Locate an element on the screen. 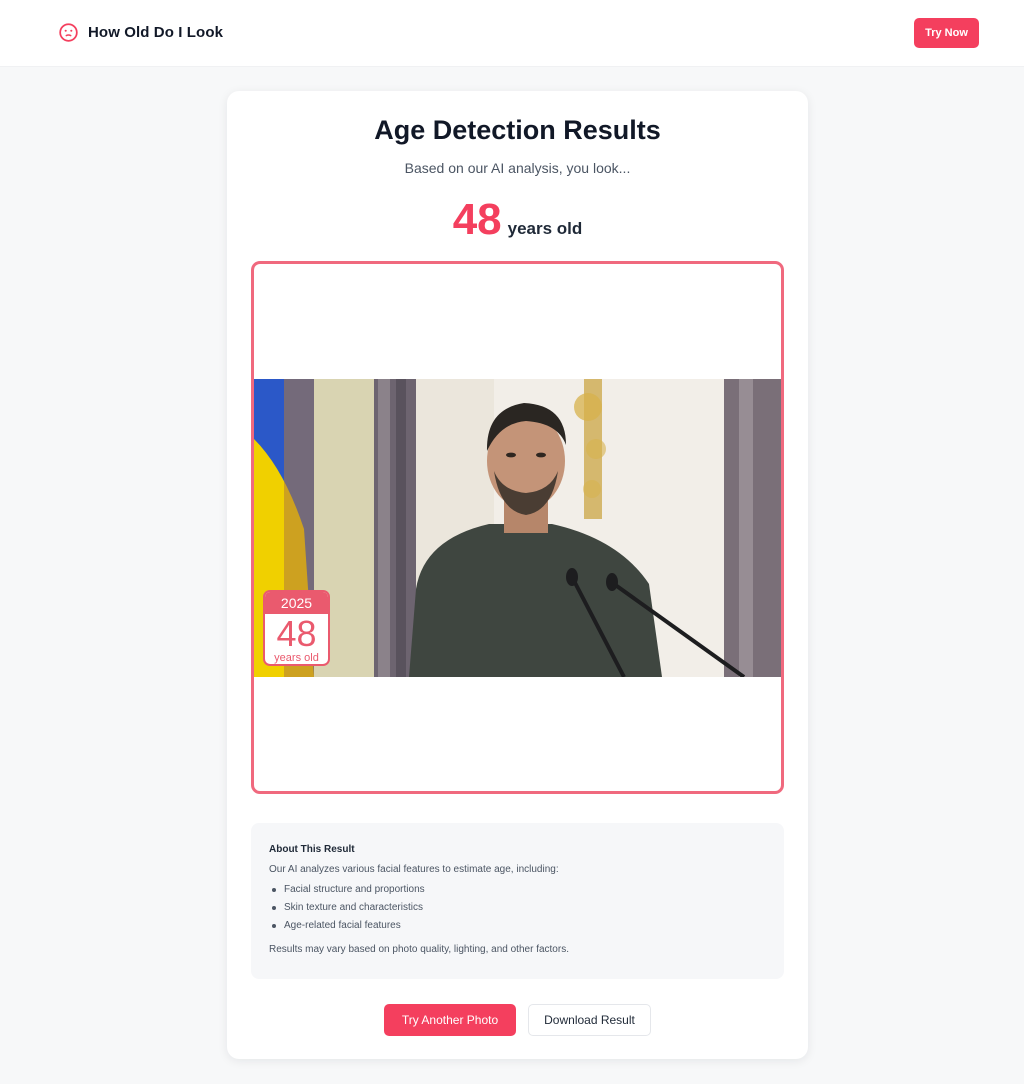 The image size is (1024, 1084). age-unit: years old is located at coordinates (545, 228).